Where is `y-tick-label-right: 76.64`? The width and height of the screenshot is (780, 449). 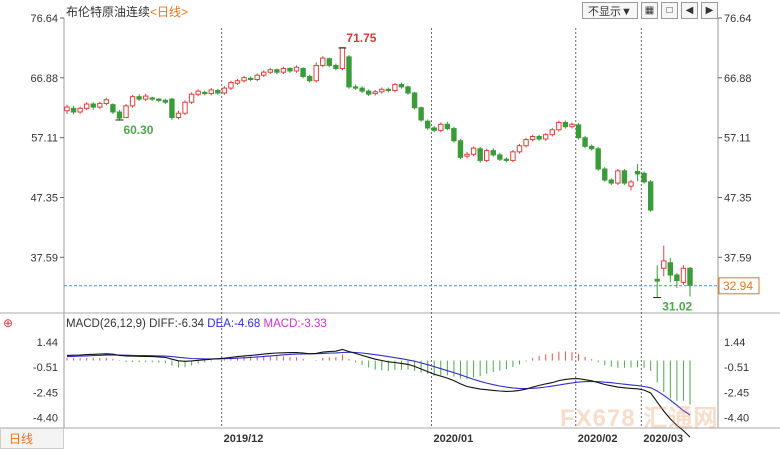 y-tick-label-right: 76.64 is located at coordinates (738, 19).